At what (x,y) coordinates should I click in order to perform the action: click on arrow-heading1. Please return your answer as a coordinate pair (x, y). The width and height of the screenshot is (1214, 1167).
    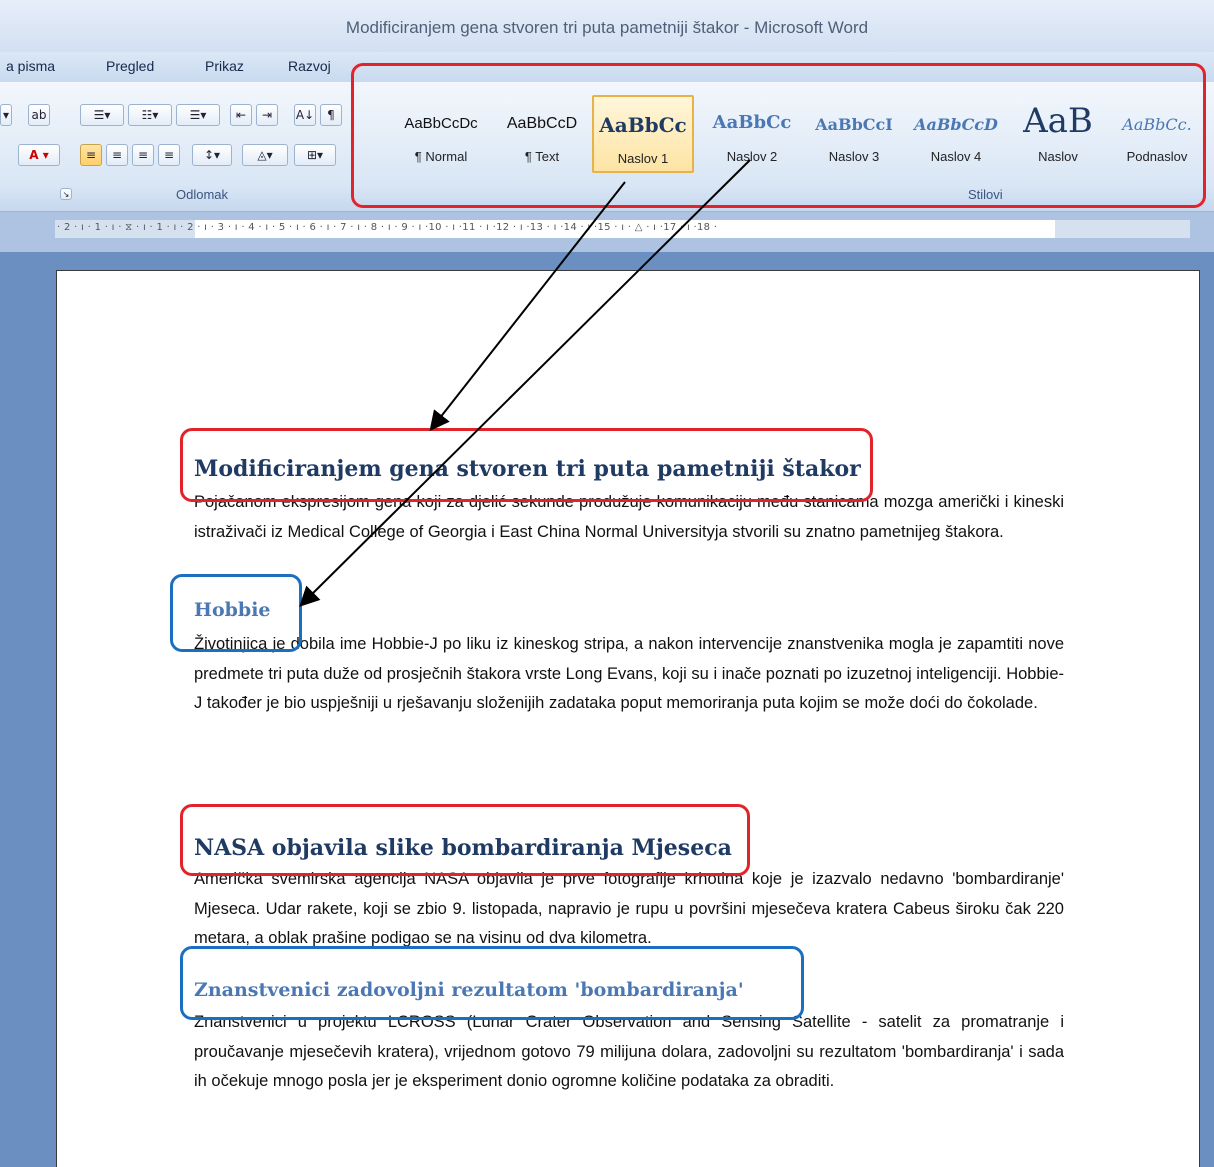
    Looking at the image, I should click on (527, 306).